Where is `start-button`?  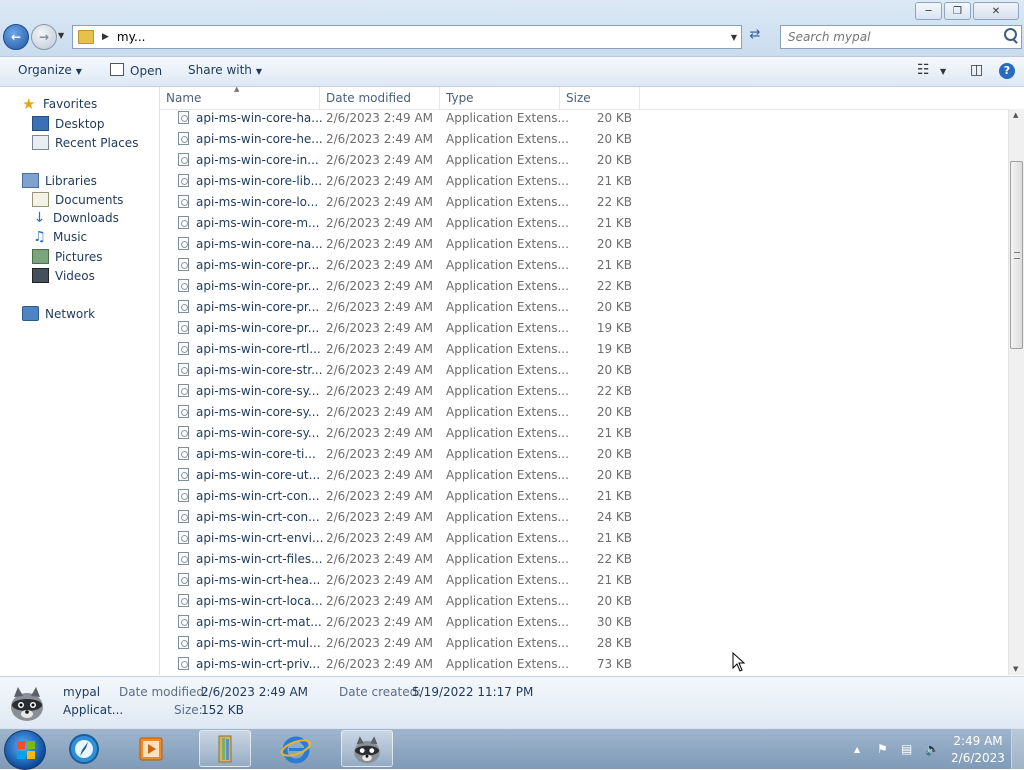 start-button is located at coordinates (25, 750).